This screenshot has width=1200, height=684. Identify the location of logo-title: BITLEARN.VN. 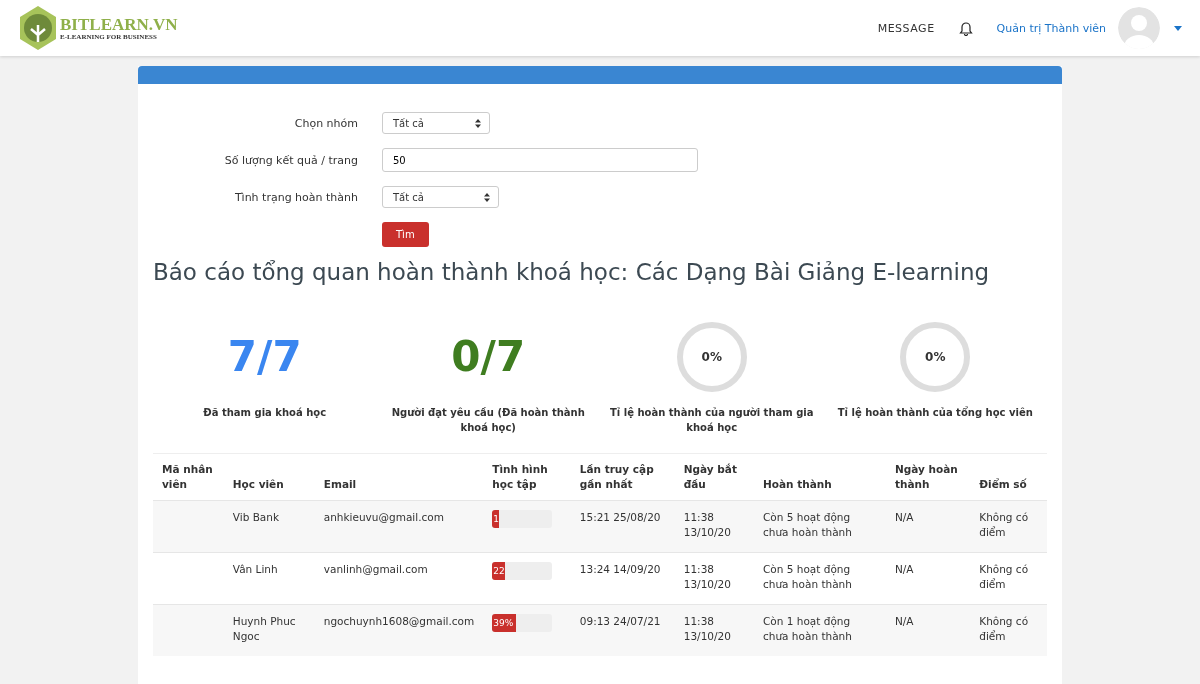
(119, 24).